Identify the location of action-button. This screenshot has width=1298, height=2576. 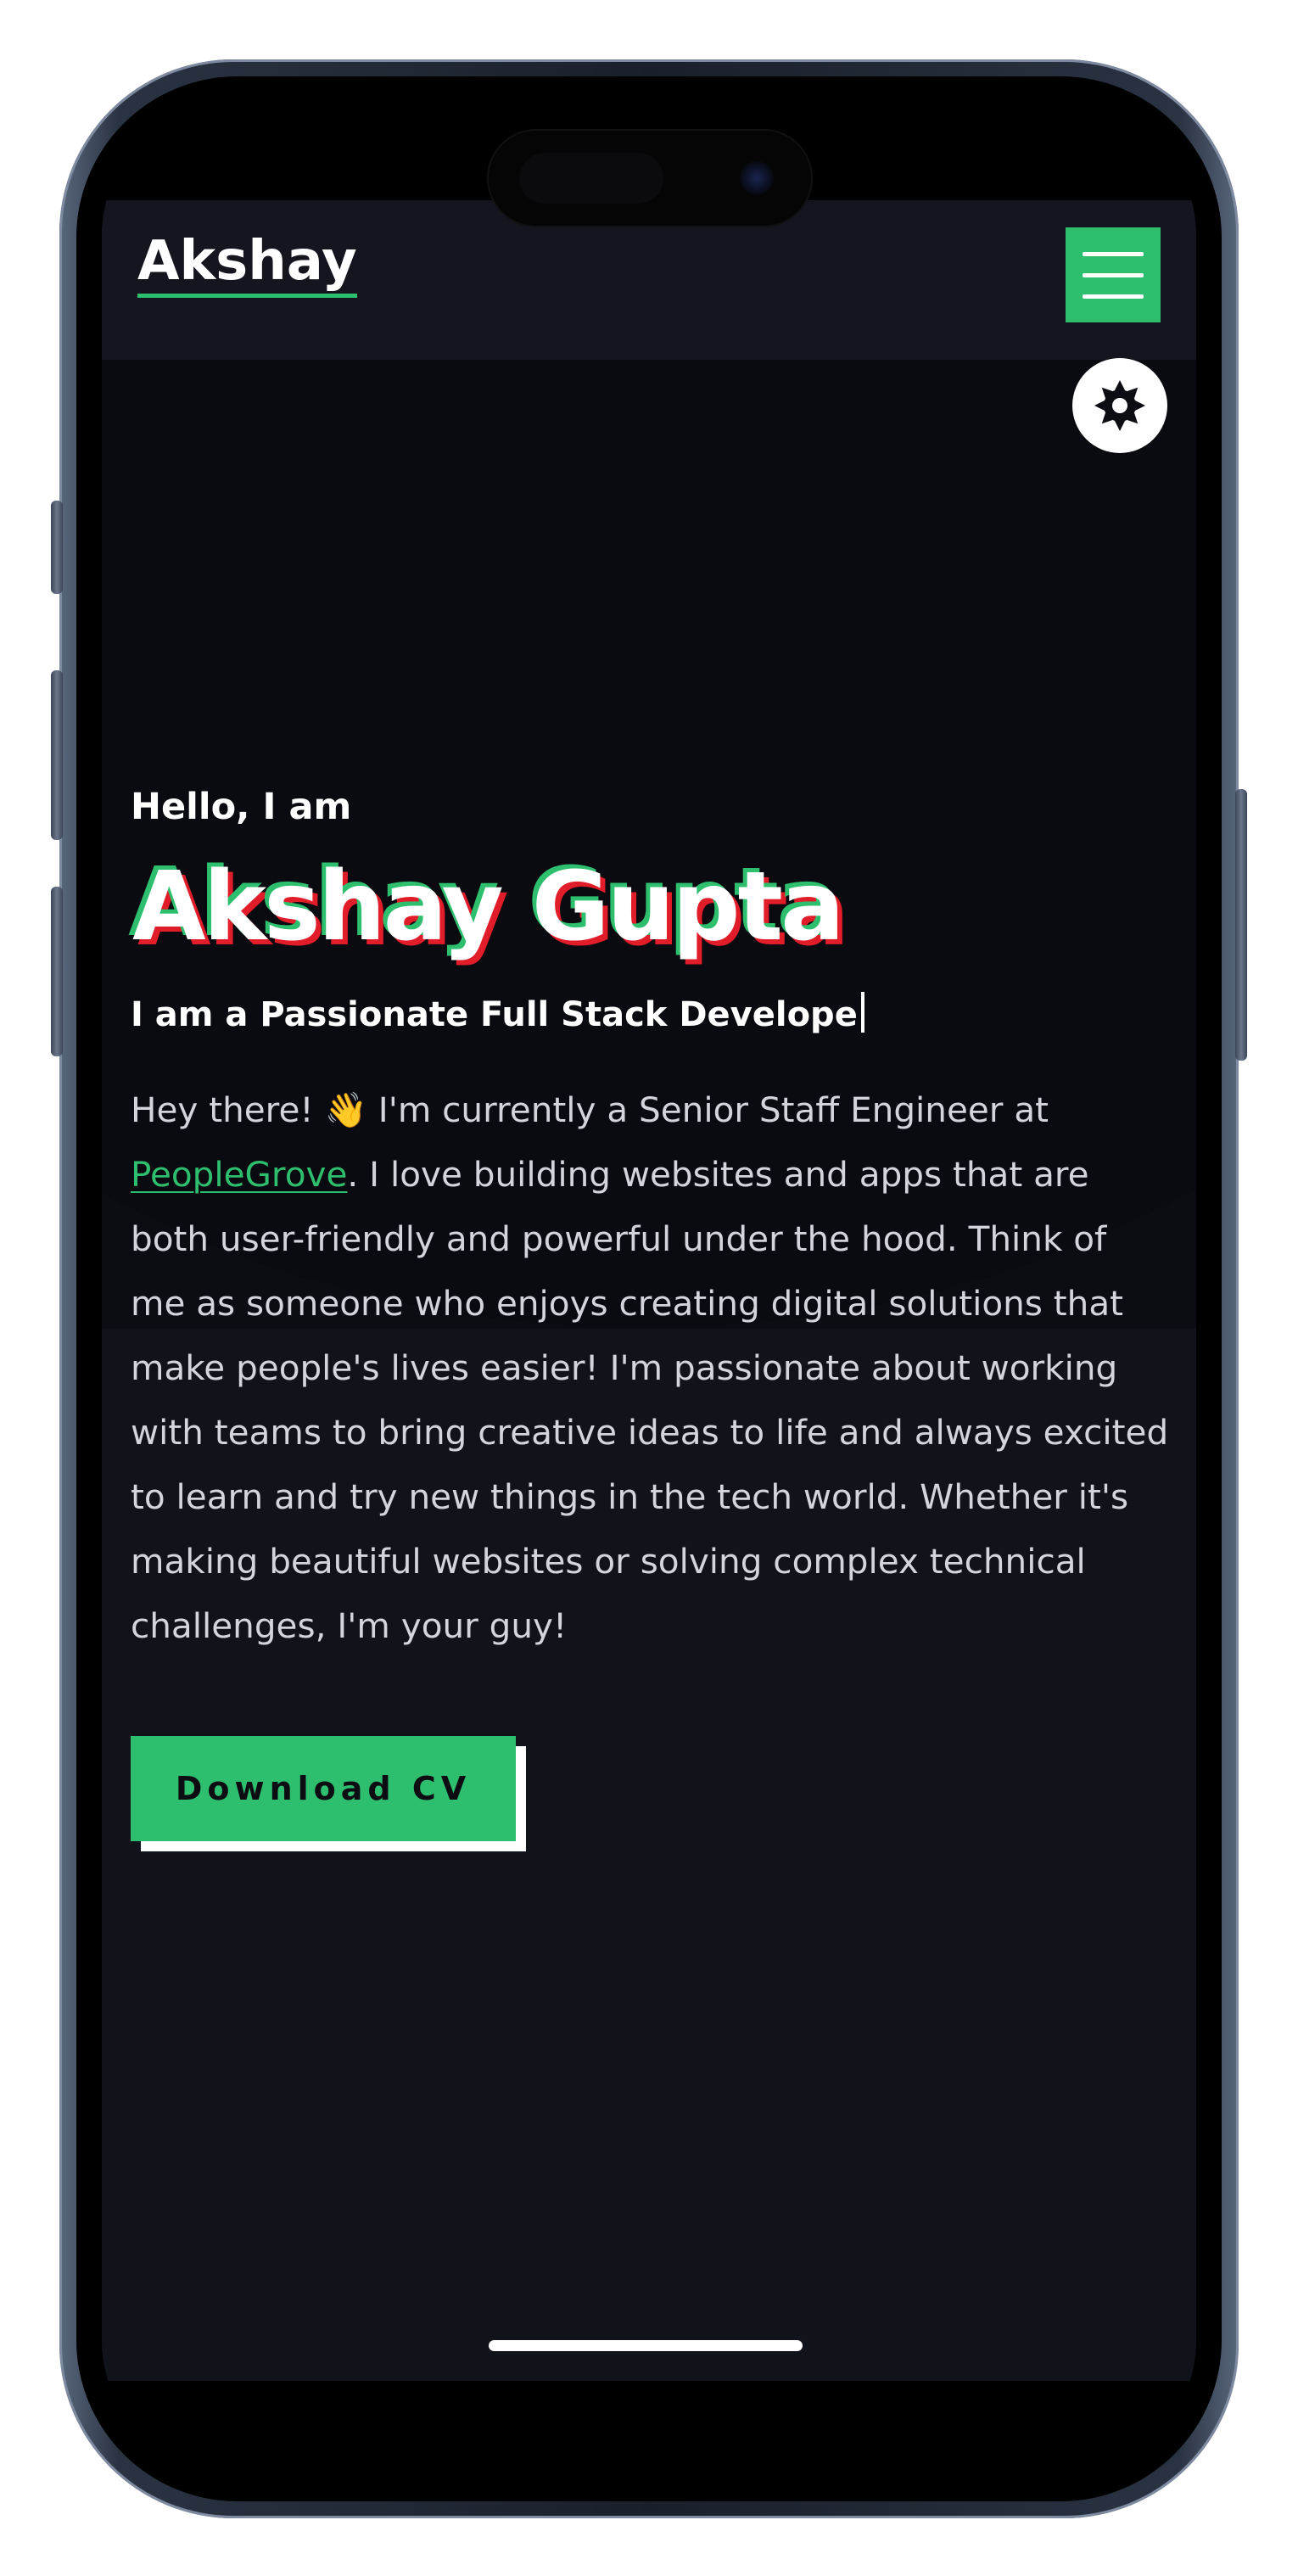
(57, 547).